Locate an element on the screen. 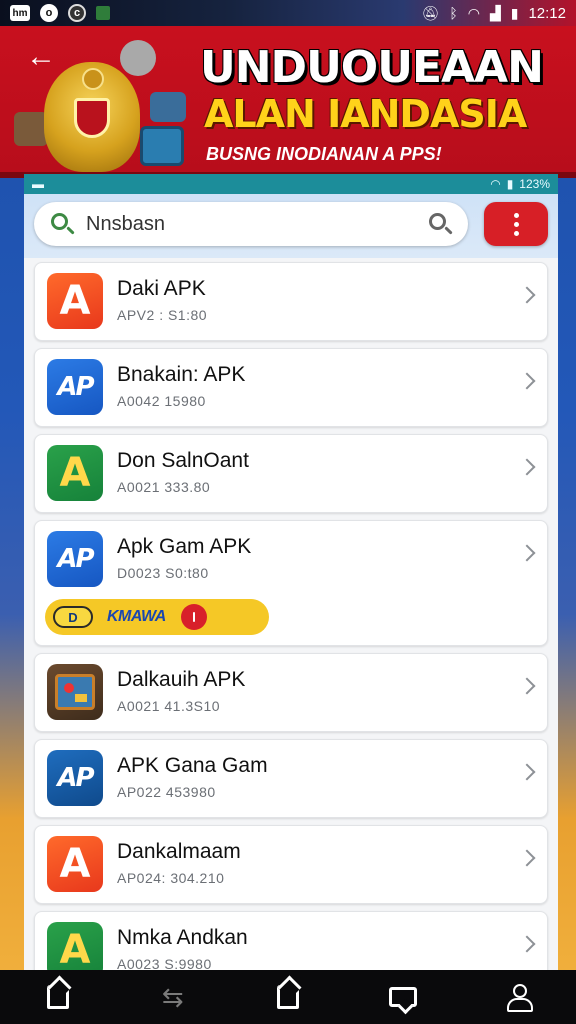  banner-title: UNDUOUEAAN is located at coordinates (372, 67).